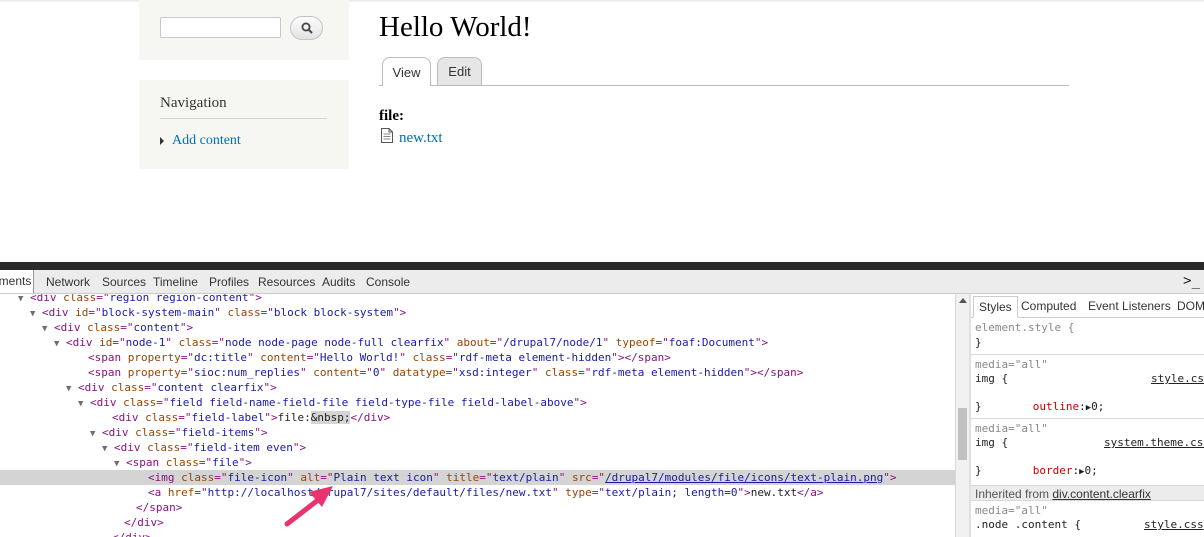 This screenshot has width=1204, height=537. I want to click on dom-token: text/plain, so click(525, 477).